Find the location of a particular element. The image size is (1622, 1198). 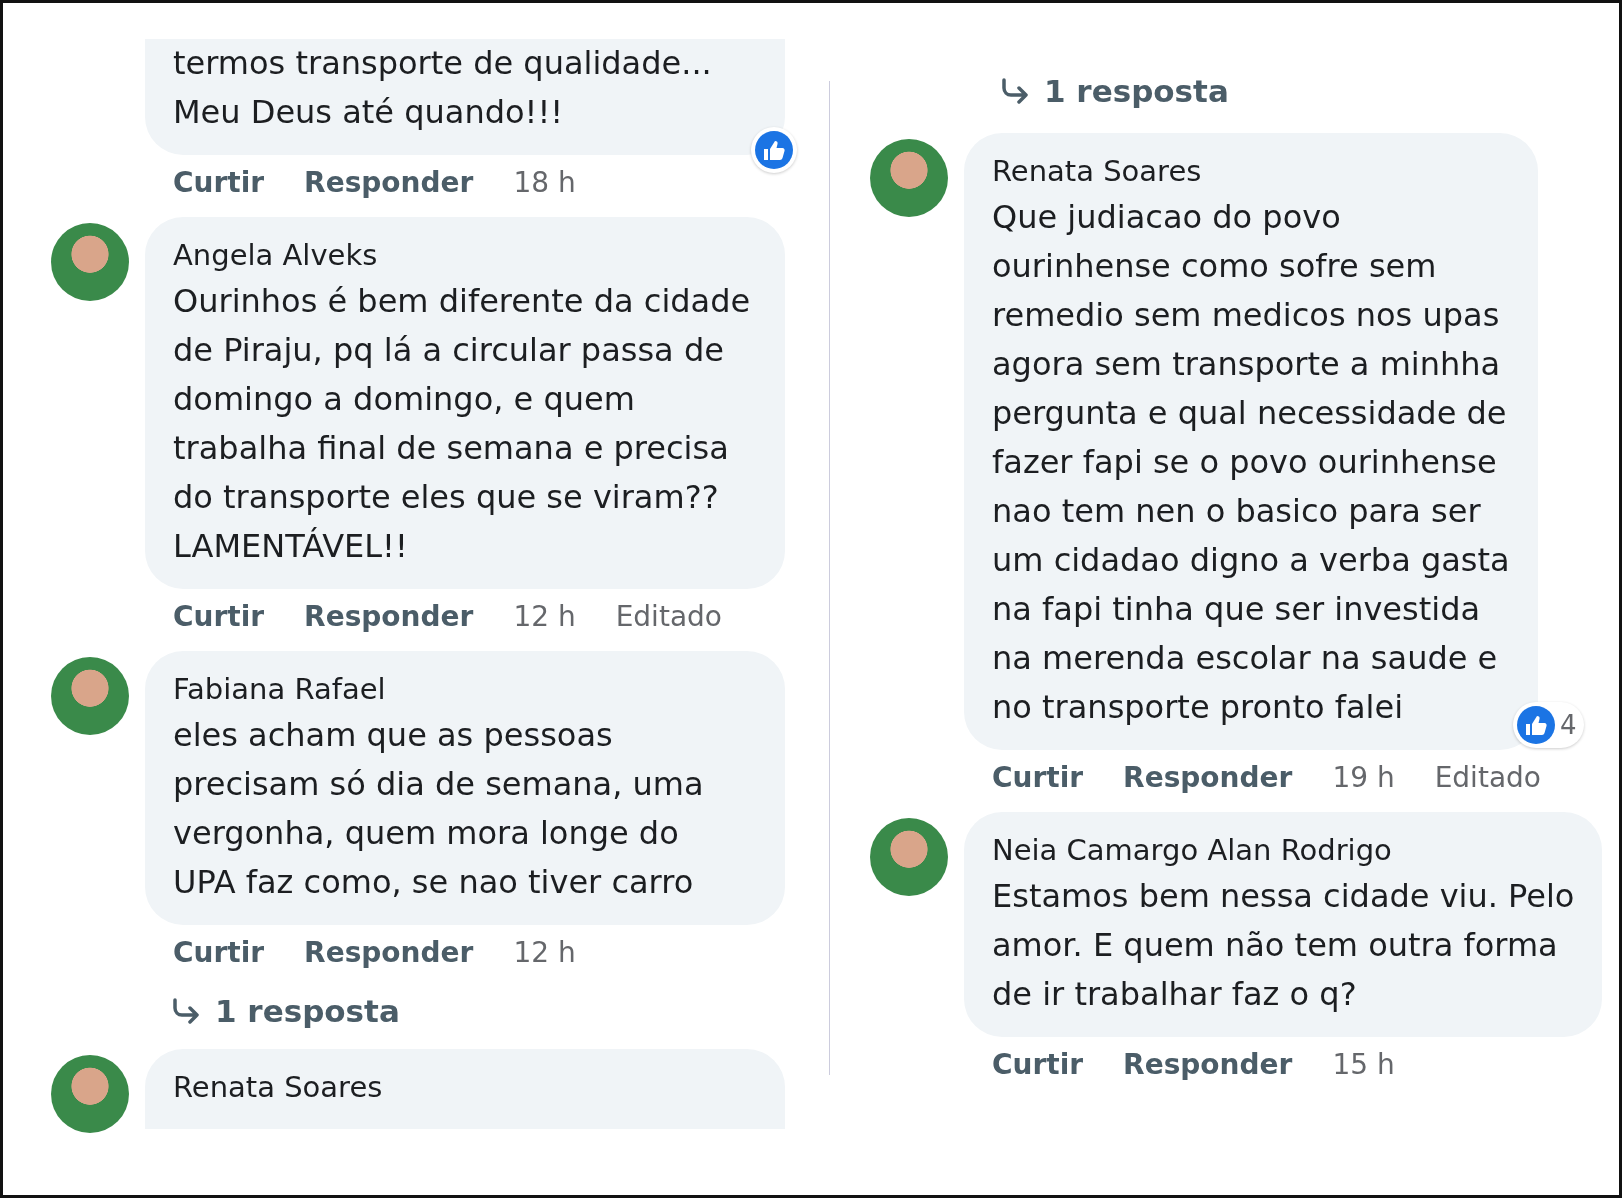

comment-text: Que judiacao do povo ourinhense como sofre sem remedio sem medicos nos upas agora sem transporte a minhha pergunta e qual necessidade de fazer fapi se o povo ourinhense nao tem nen o basico para ser um cidadao digno a verba gasta na fapi tinha que ser investida na merenda escolar na saude e no transporte pronto falei is located at coordinates (1251, 462).